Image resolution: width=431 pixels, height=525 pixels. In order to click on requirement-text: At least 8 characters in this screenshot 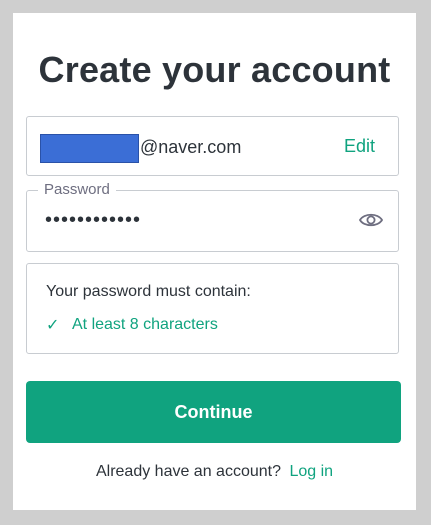, I will do `click(145, 324)`.